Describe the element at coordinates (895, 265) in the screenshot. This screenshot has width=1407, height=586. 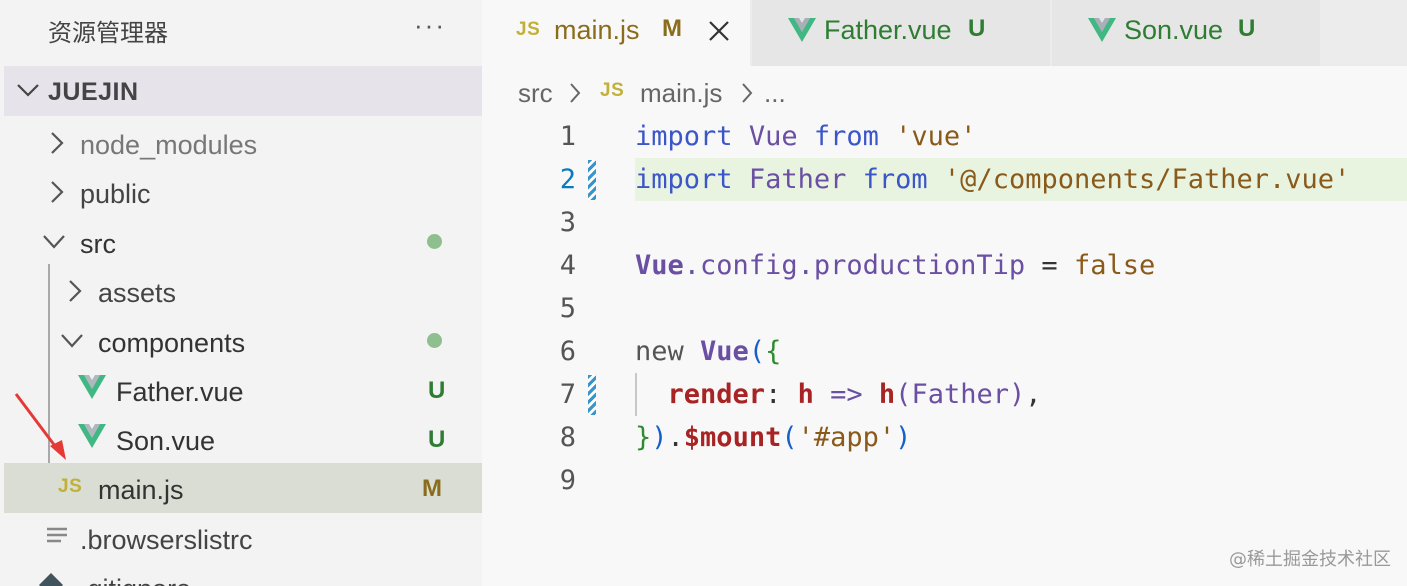
I see `code-text: Vue.config.productionTip = false` at that location.